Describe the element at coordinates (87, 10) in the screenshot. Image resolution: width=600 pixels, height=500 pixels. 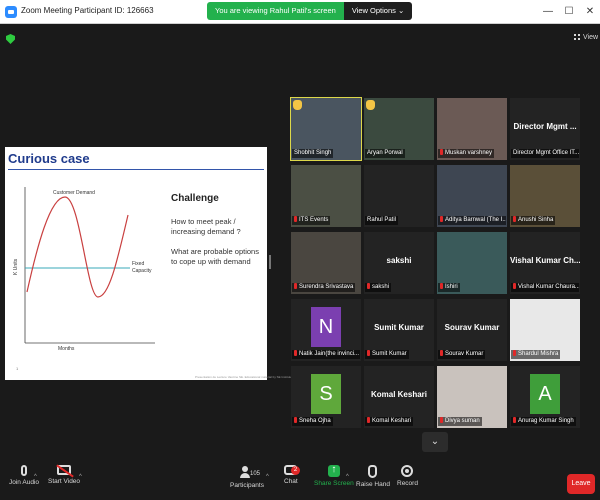
I see `window-title: Zoom Meeting Participant ID: 126663` at that location.